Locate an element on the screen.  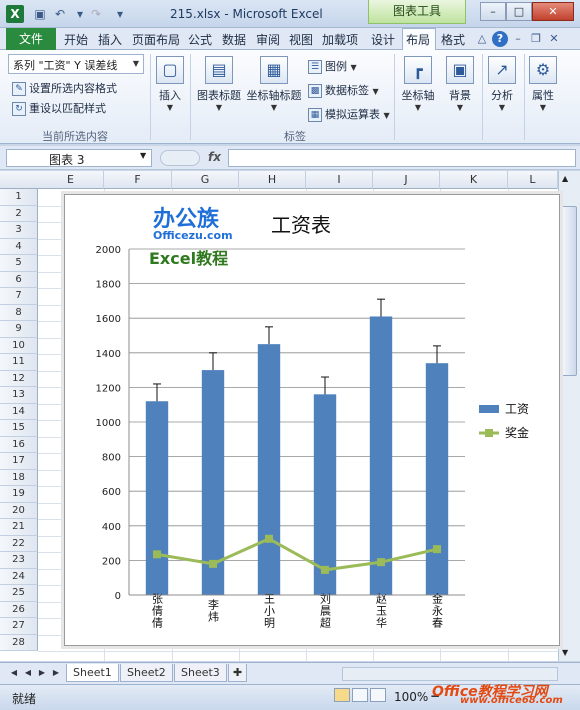
name-box: 图表 3 is located at coordinates (79, 158).